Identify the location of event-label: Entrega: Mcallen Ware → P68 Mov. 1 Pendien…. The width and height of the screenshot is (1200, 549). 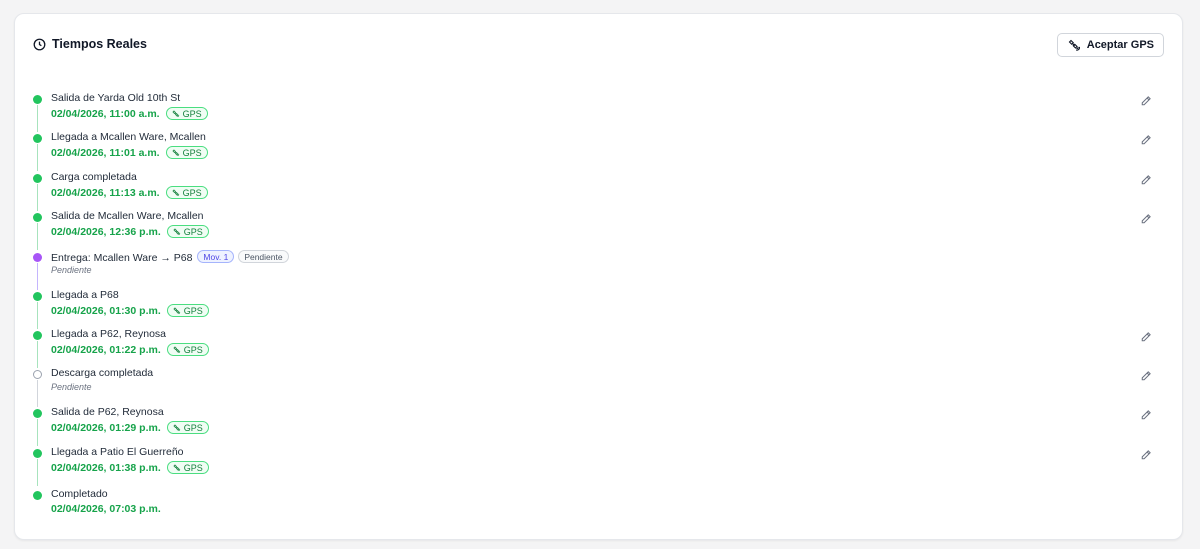
(170, 257).